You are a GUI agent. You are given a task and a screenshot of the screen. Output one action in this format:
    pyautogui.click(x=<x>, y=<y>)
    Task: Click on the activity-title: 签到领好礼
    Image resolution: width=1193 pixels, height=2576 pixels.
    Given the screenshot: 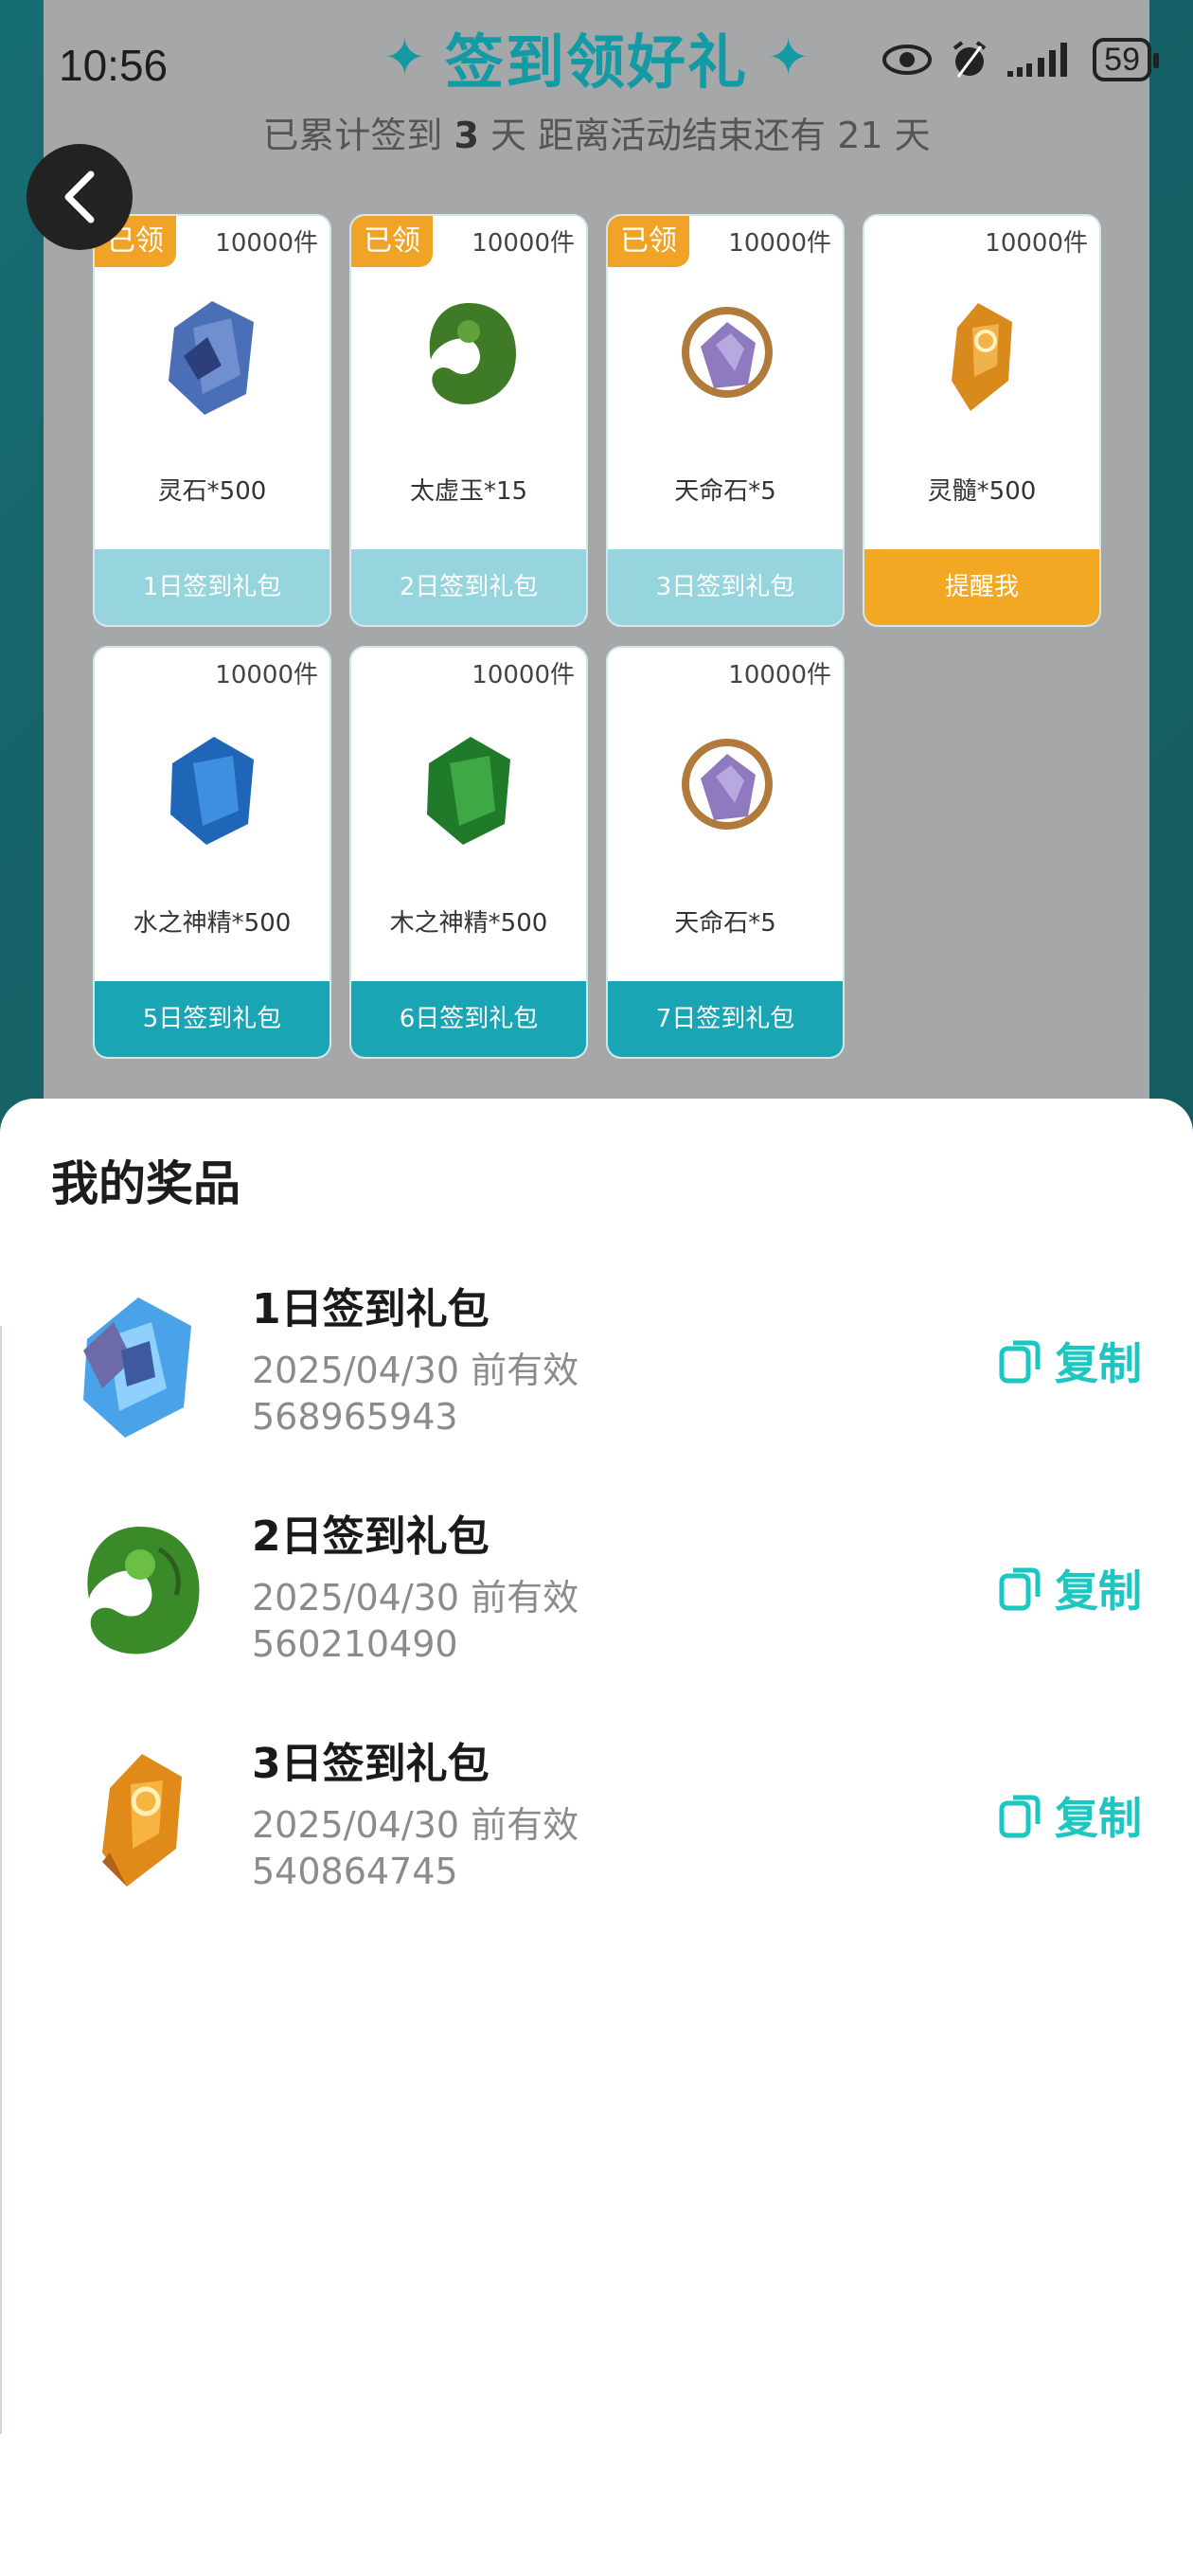 What is the action you would take?
    pyautogui.click(x=596, y=62)
    